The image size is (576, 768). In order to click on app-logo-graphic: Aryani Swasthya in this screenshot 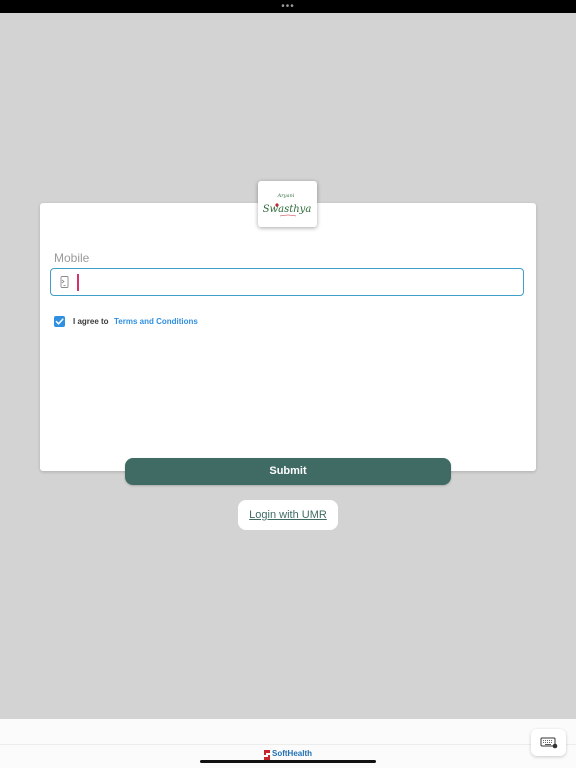, I will do `click(287, 205)`.